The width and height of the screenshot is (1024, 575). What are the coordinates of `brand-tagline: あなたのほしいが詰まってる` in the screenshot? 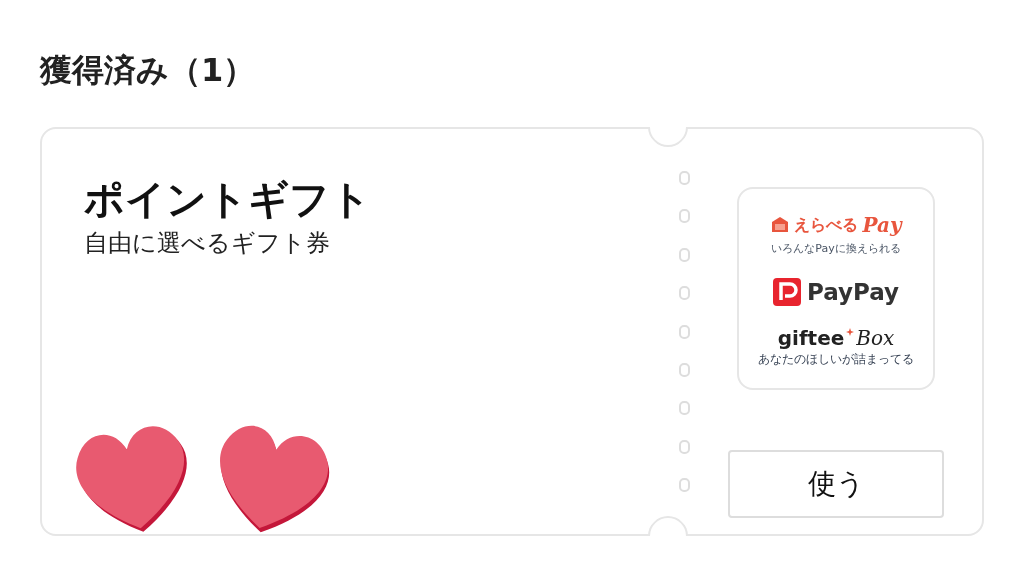 It's located at (836, 359).